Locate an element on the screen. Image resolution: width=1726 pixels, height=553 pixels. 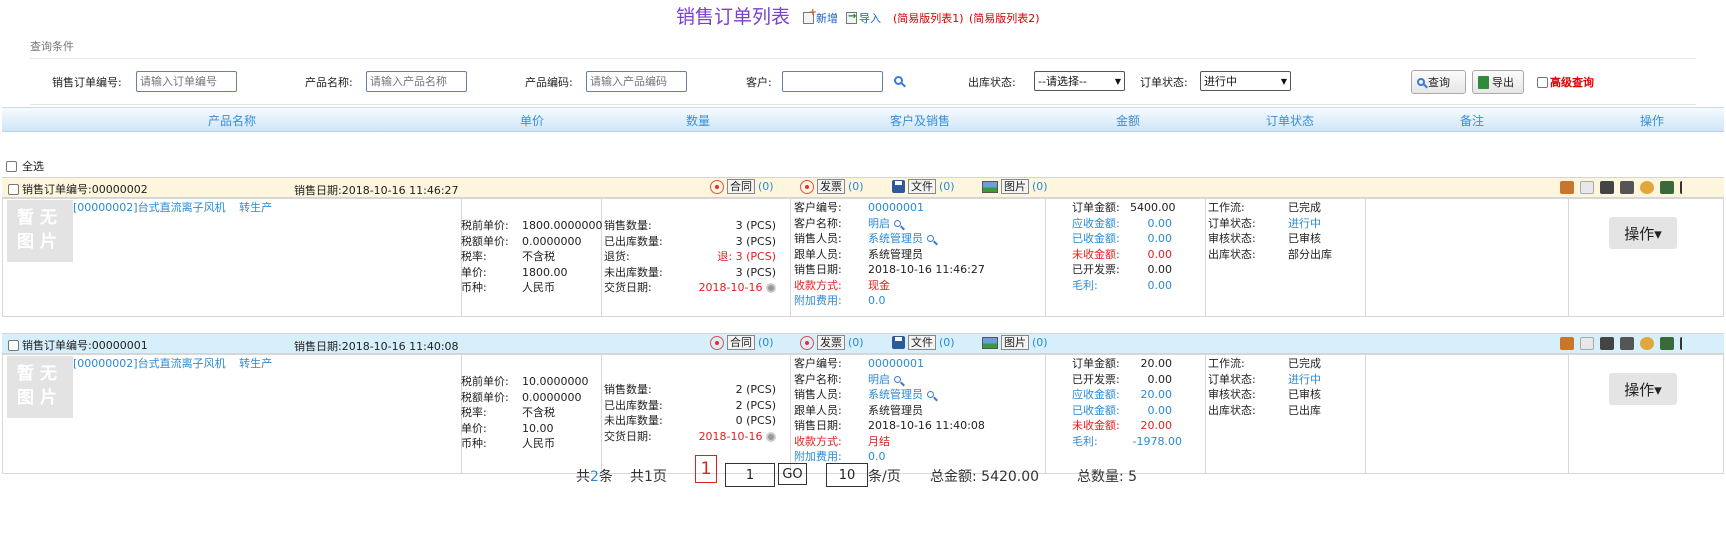
shipped-qty: 3 (PCS) is located at coordinates (755, 241).